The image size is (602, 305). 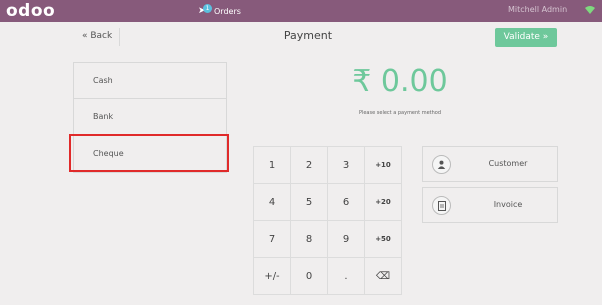 What do you see at coordinates (346, 202) in the screenshot?
I see `numpad-key-6: 6` at bounding box center [346, 202].